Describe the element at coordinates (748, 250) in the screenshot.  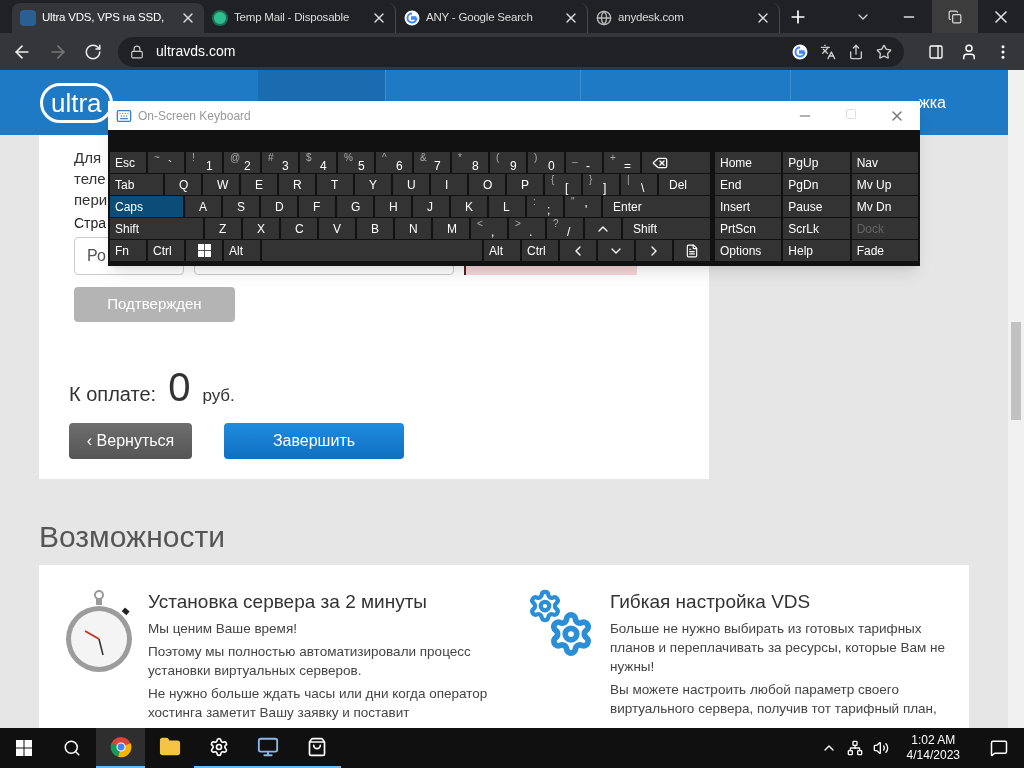
I see `key: Options` at that location.